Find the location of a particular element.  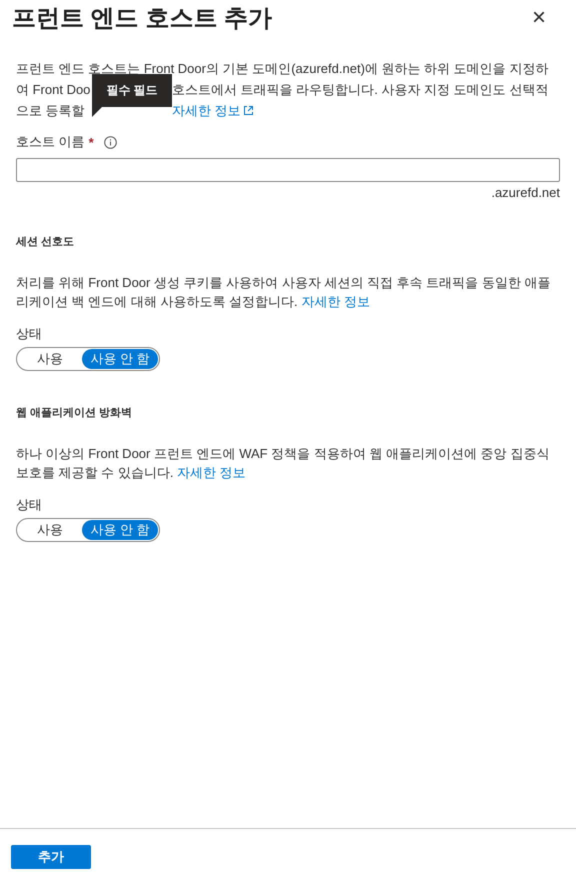

description-text: 호스트에서 트래픽을 라우팅합니다. 사용자 지정 도메인도 선택적 is located at coordinates (360, 90).